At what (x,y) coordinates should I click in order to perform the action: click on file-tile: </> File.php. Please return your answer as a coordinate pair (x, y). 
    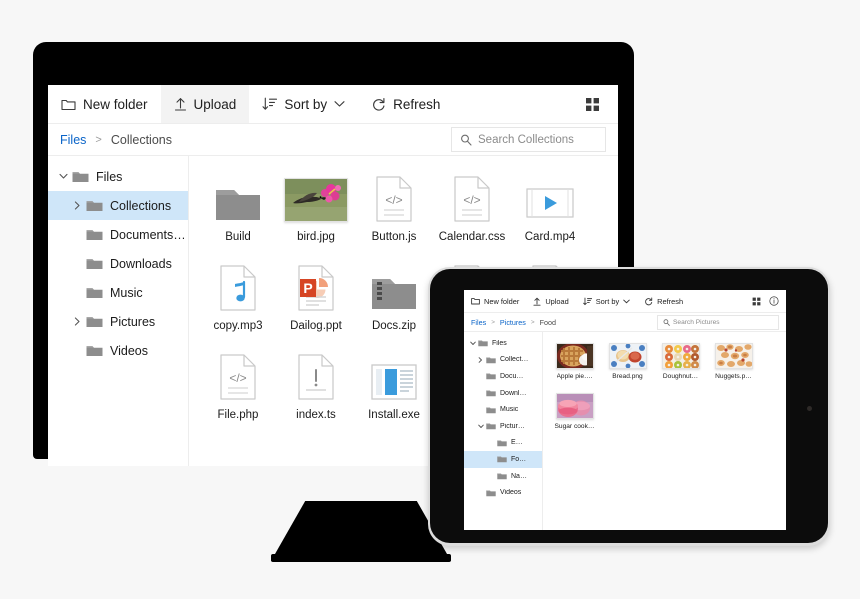
    Looking at the image, I should click on (238, 384).